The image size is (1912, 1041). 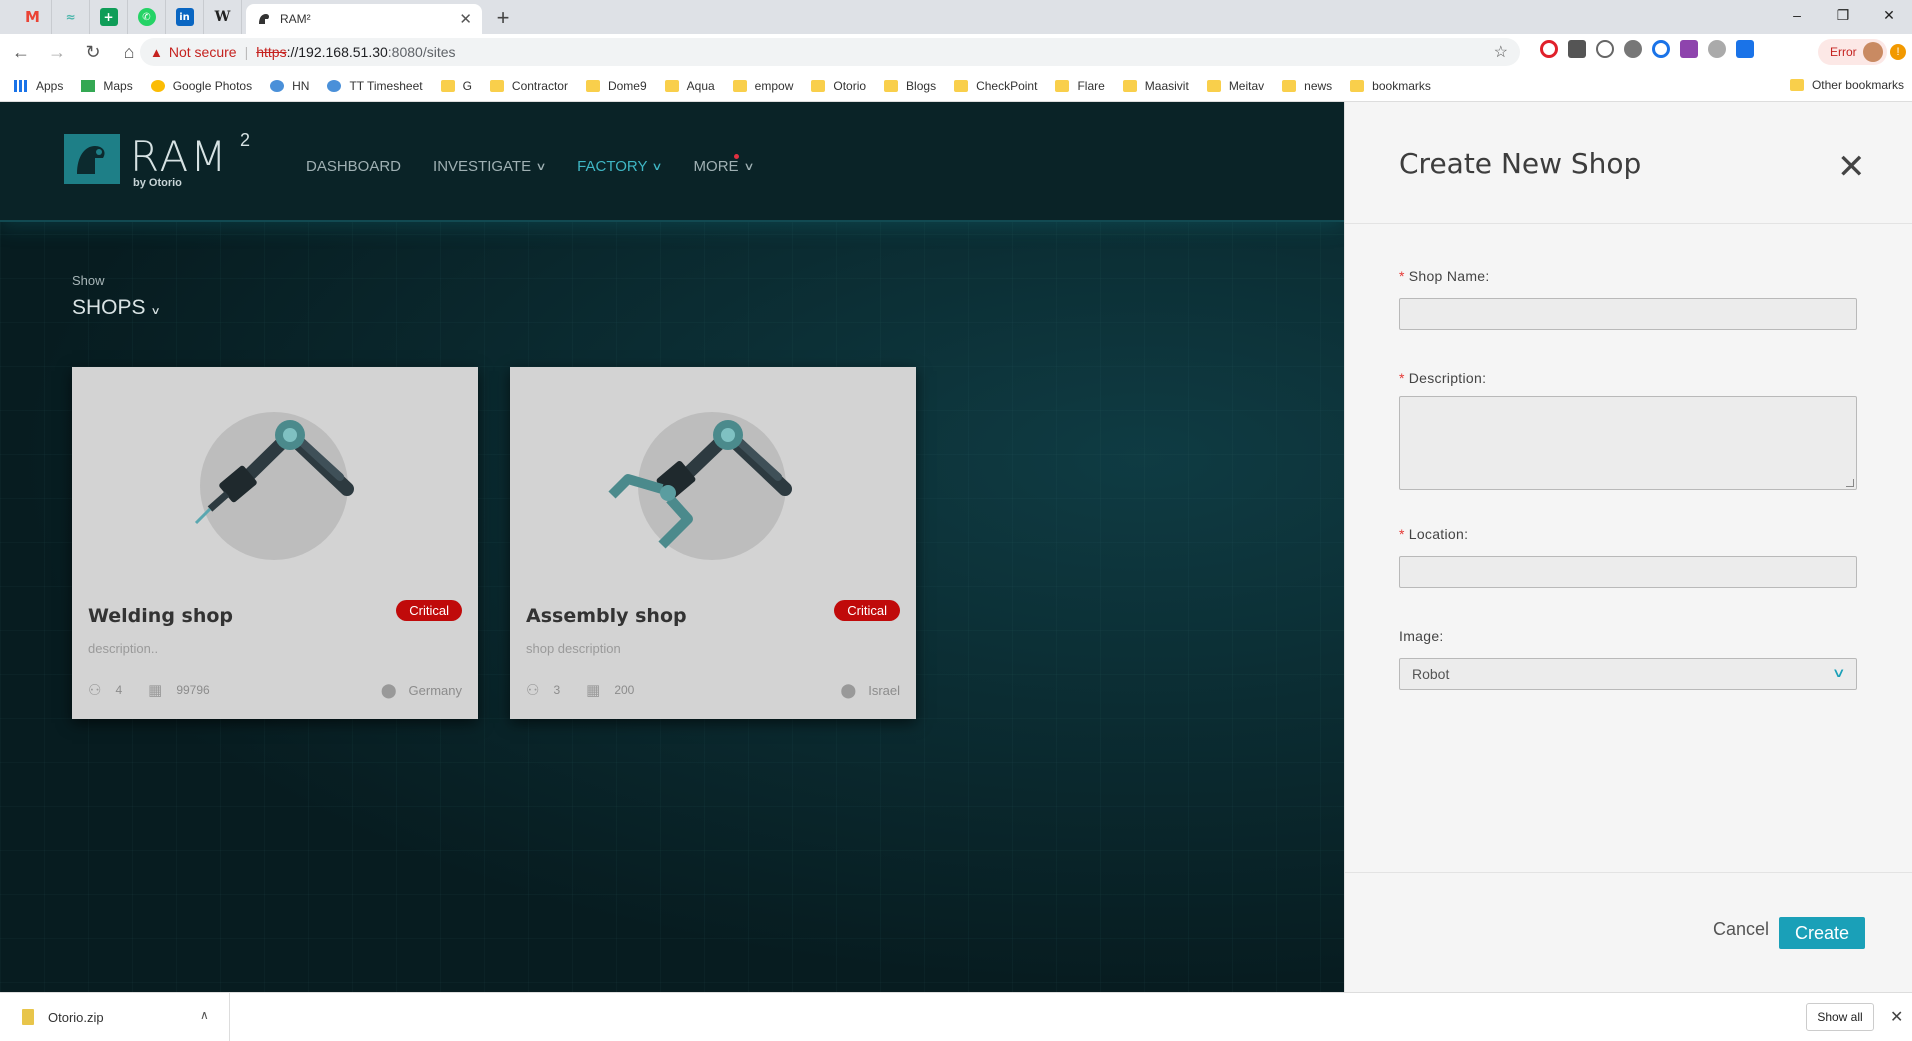 What do you see at coordinates (21, 52) in the screenshot?
I see `back-button: ←` at bounding box center [21, 52].